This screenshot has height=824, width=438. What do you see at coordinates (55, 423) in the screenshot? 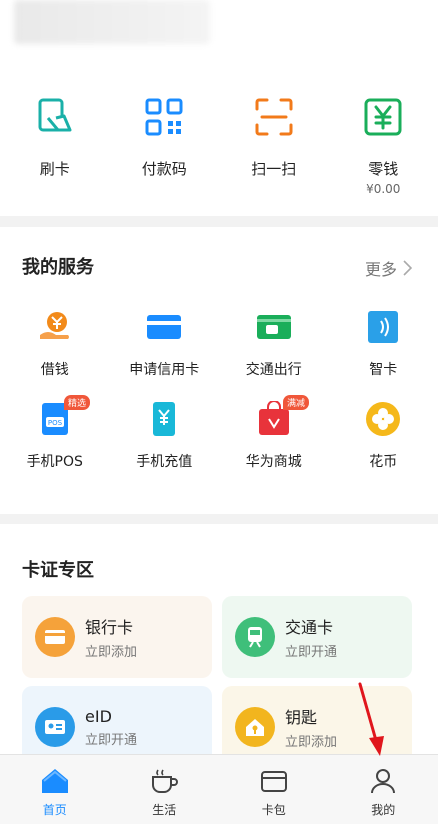
I see `svg-text: POS` at bounding box center [55, 423].